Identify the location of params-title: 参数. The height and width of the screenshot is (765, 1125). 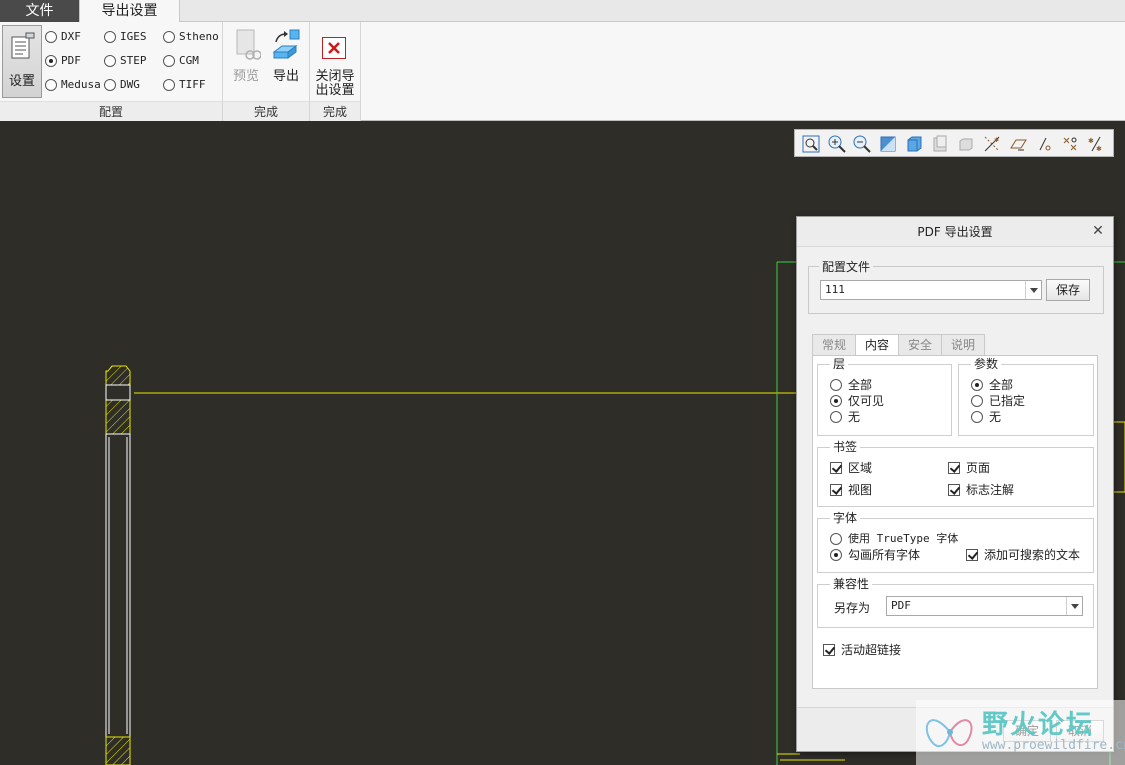
(986, 364).